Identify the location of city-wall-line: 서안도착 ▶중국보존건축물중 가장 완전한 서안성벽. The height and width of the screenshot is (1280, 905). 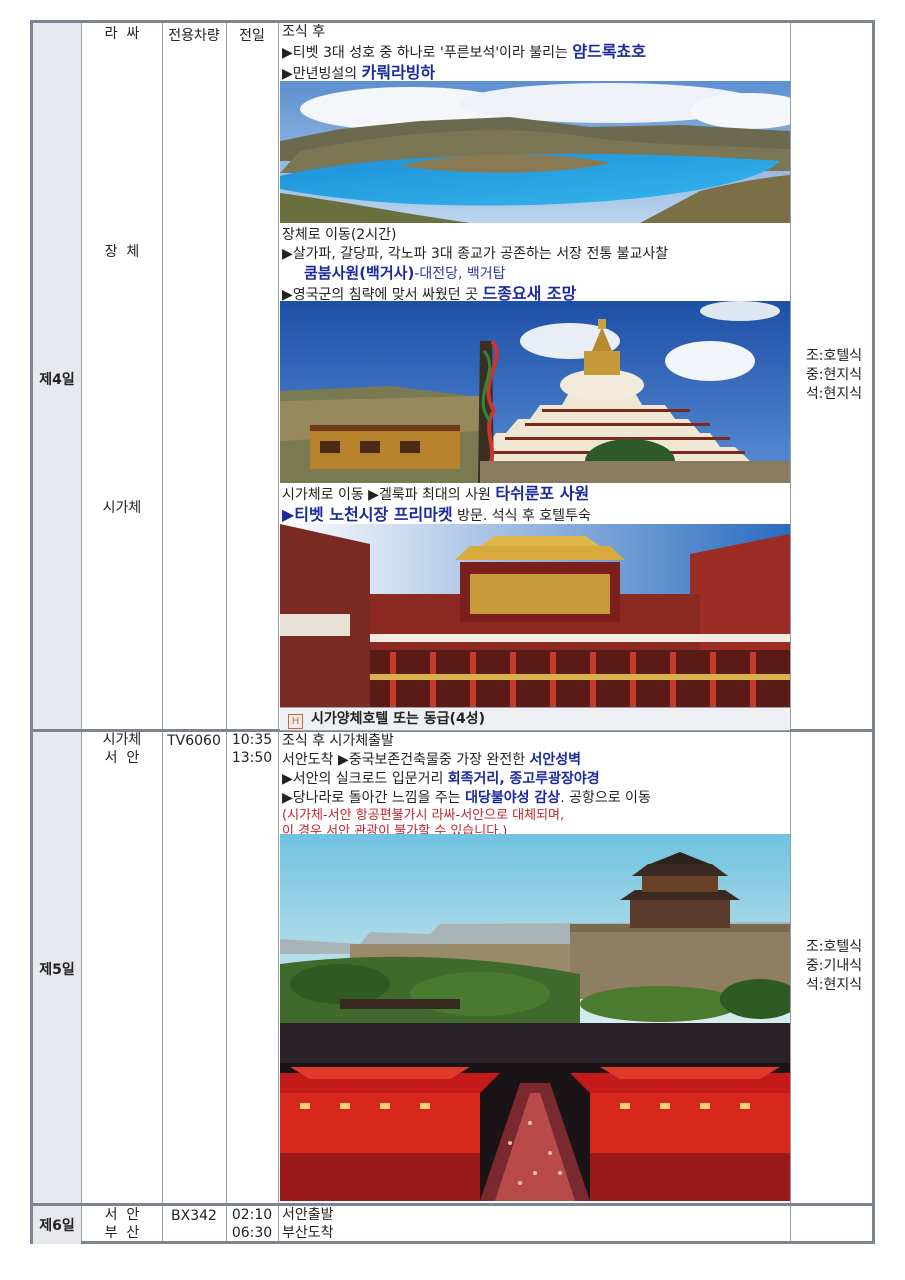
(432, 760).